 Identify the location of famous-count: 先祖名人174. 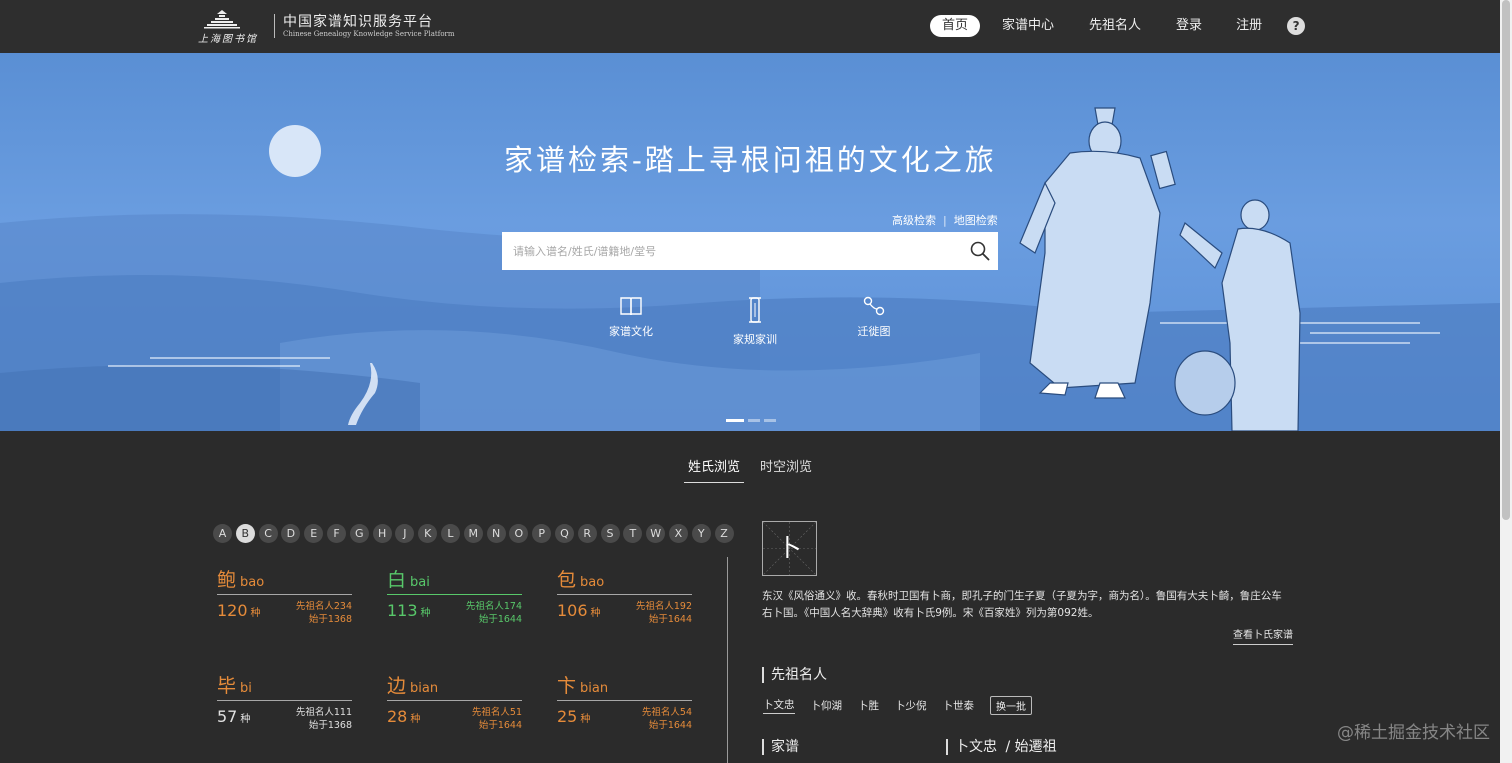
(493, 606).